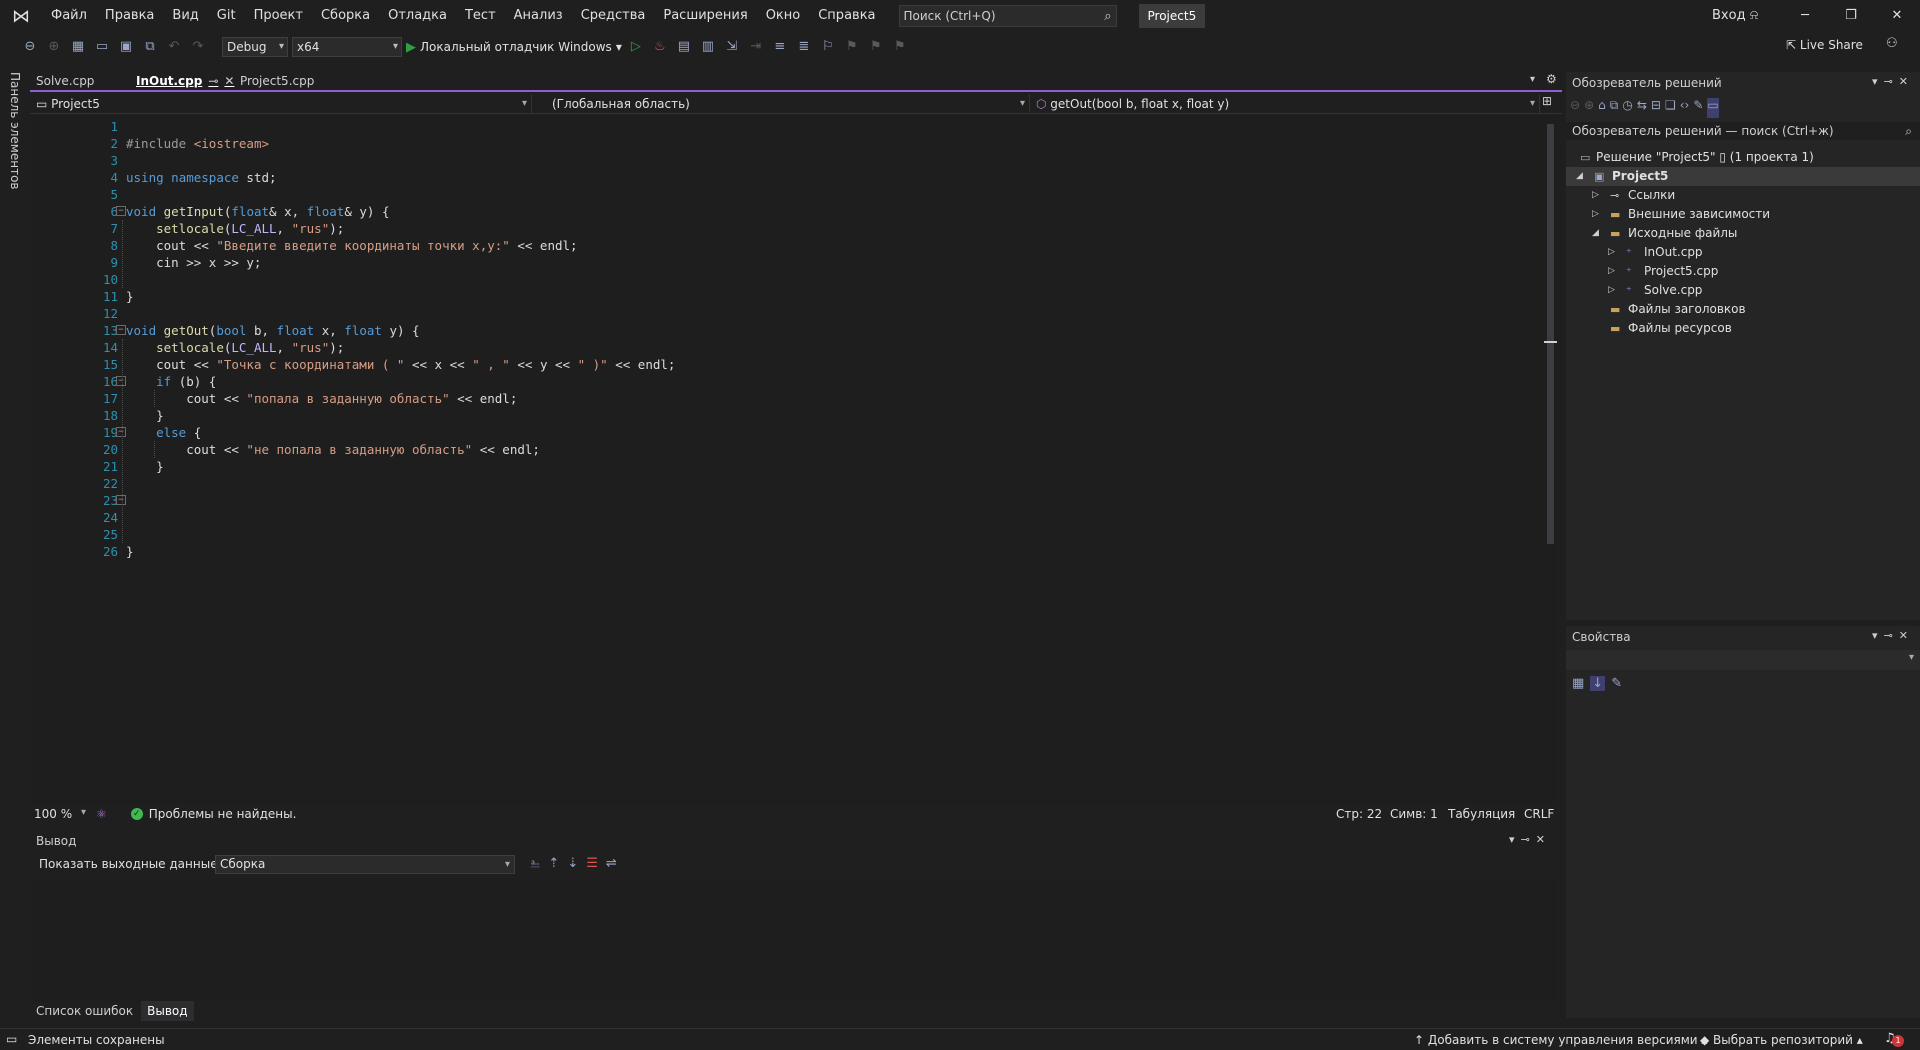  Describe the element at coordinates (1743, 233) in the screenshot. I see `tree-item: ◢ ▬ Исходные файлы` at that location.